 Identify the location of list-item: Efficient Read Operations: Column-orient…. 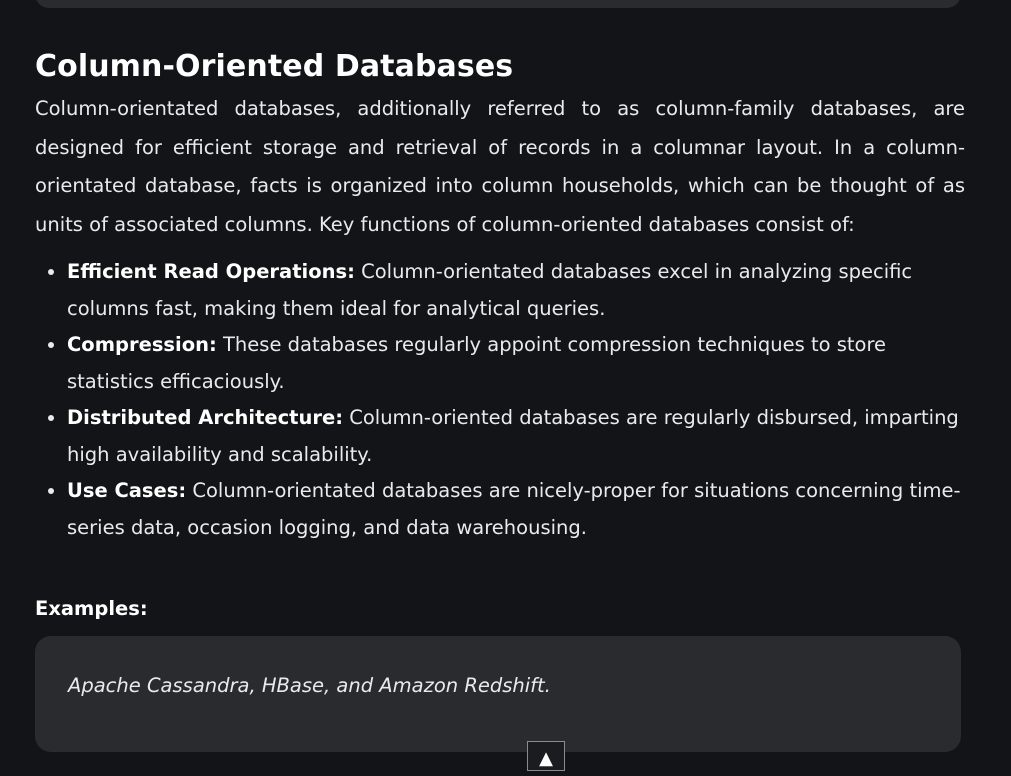
(516, 290).